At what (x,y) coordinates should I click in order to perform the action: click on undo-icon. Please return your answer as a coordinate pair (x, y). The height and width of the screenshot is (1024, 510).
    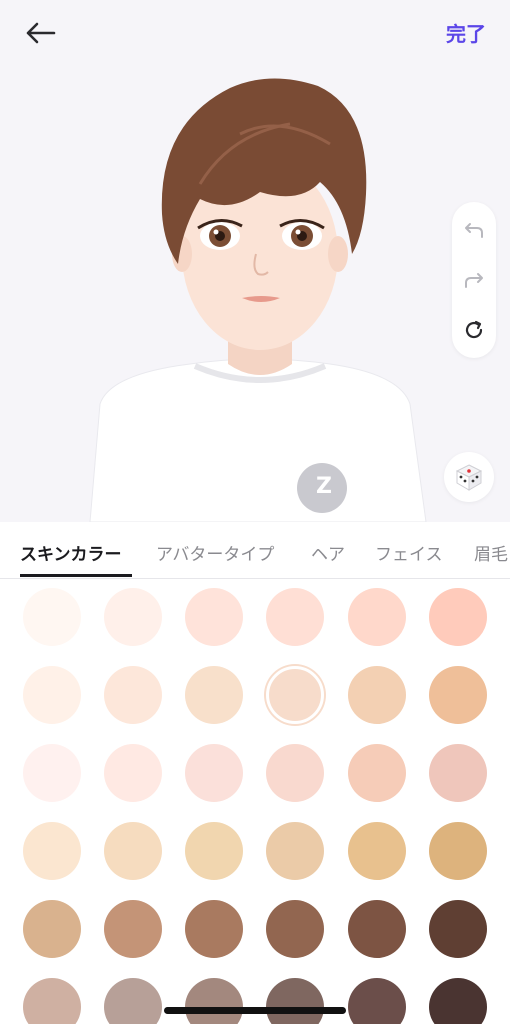
    Looking at the image, I should click on (474, 230).